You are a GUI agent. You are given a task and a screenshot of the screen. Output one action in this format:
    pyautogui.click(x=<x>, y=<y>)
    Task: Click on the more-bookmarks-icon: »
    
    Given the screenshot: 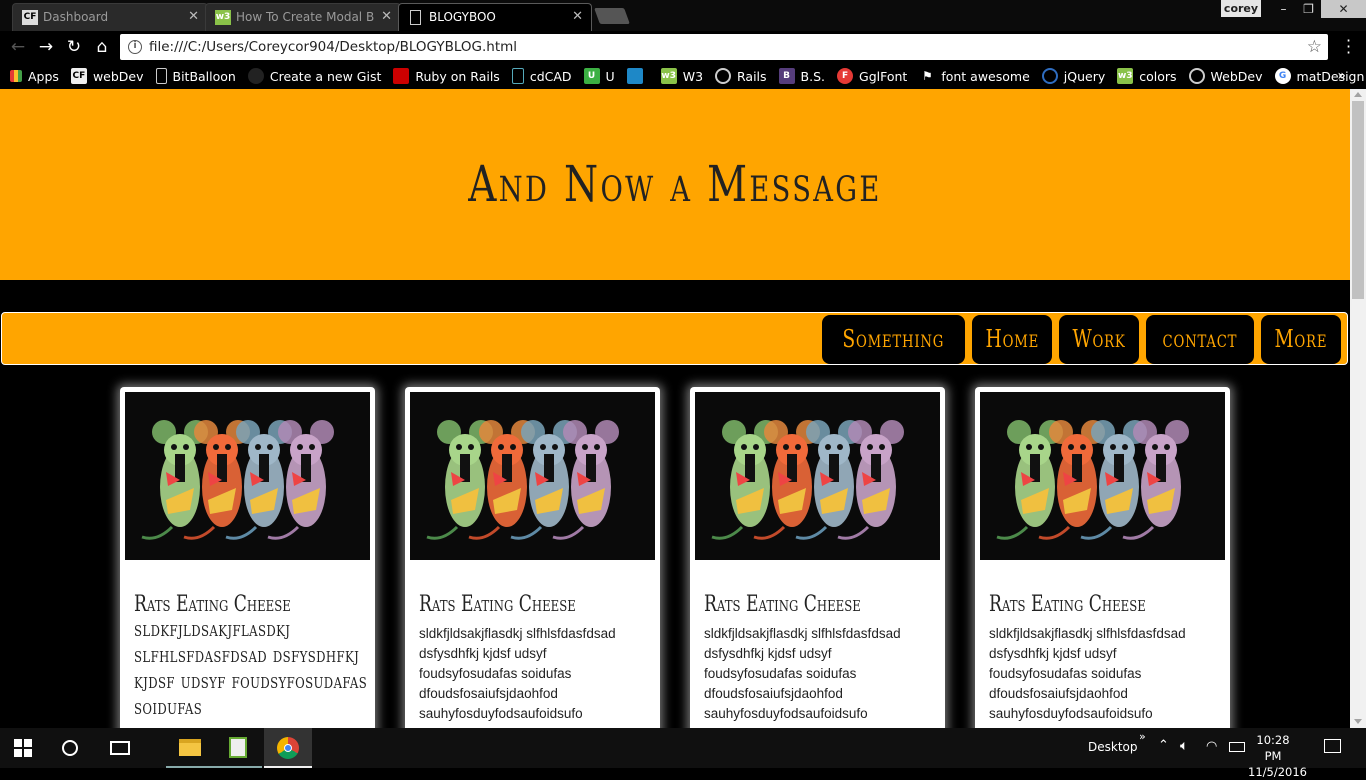 What is the action you would take?
    pyautogui.click(x=1341, y=76)
    